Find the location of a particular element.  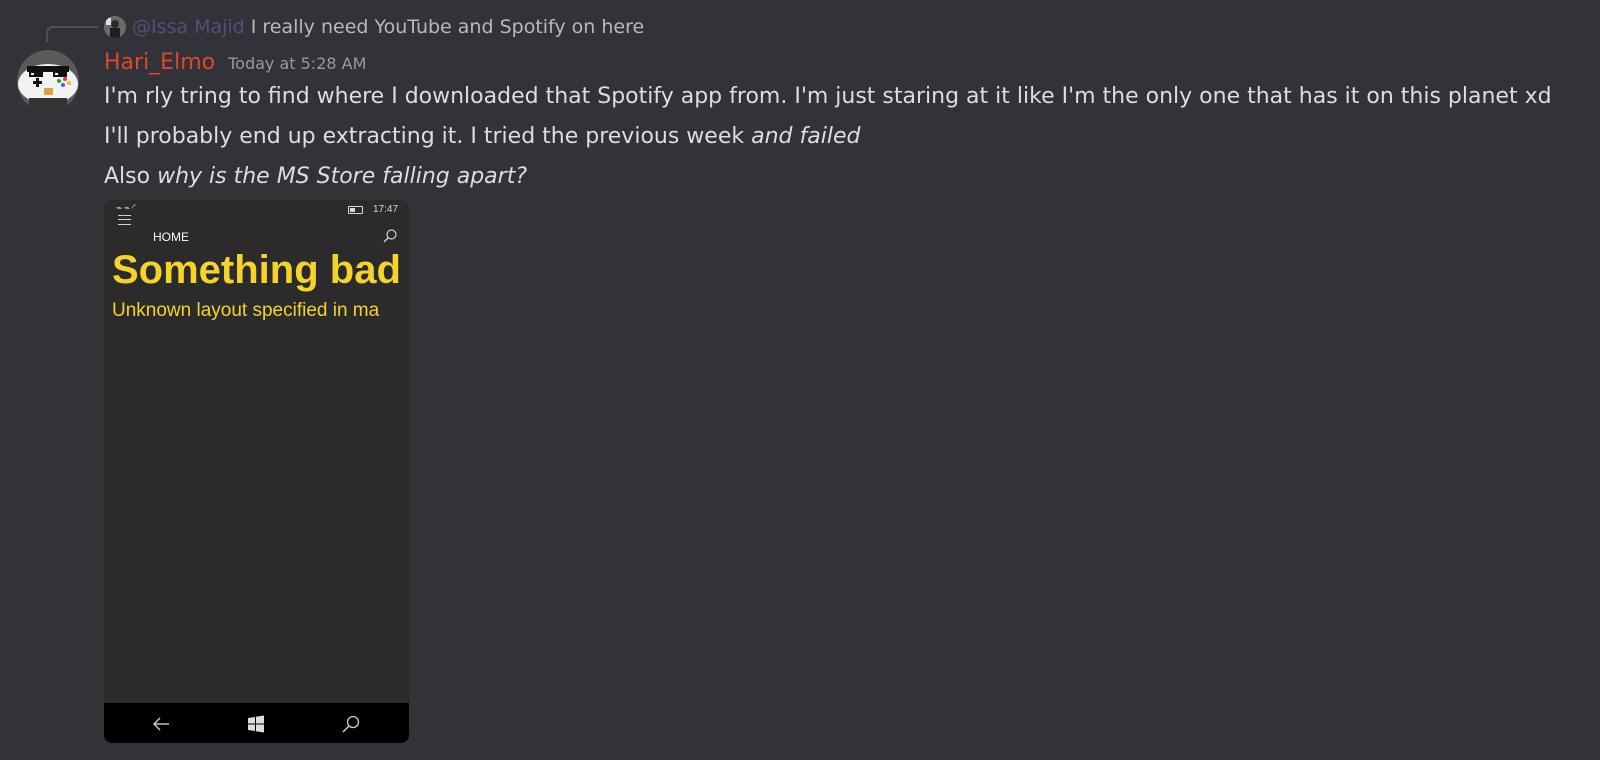

windows-icon is located at coordinates (256, 724).